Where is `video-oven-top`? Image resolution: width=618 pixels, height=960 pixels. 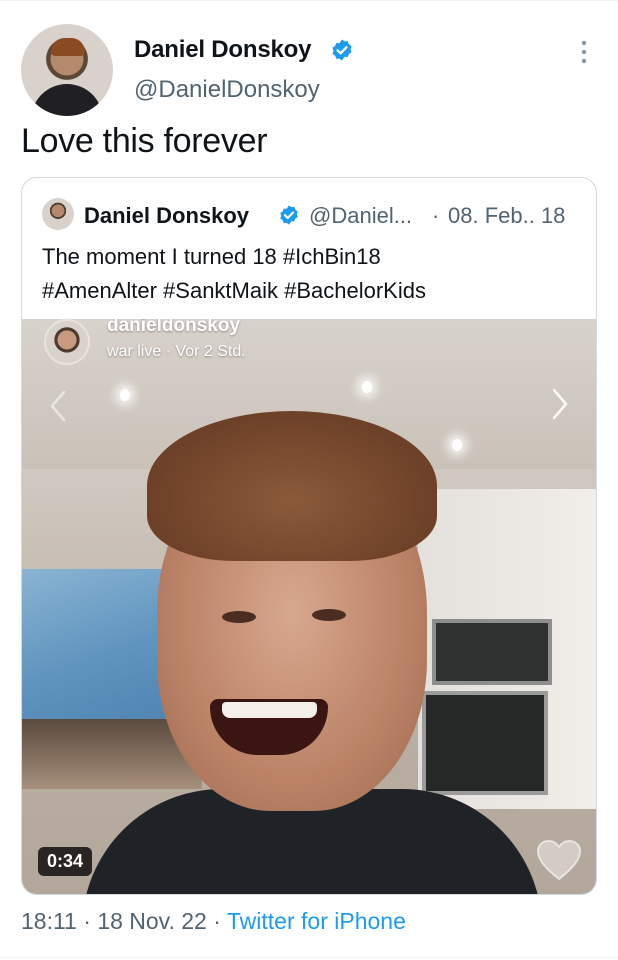 video-oven-top is located at coordinates (492, 652).